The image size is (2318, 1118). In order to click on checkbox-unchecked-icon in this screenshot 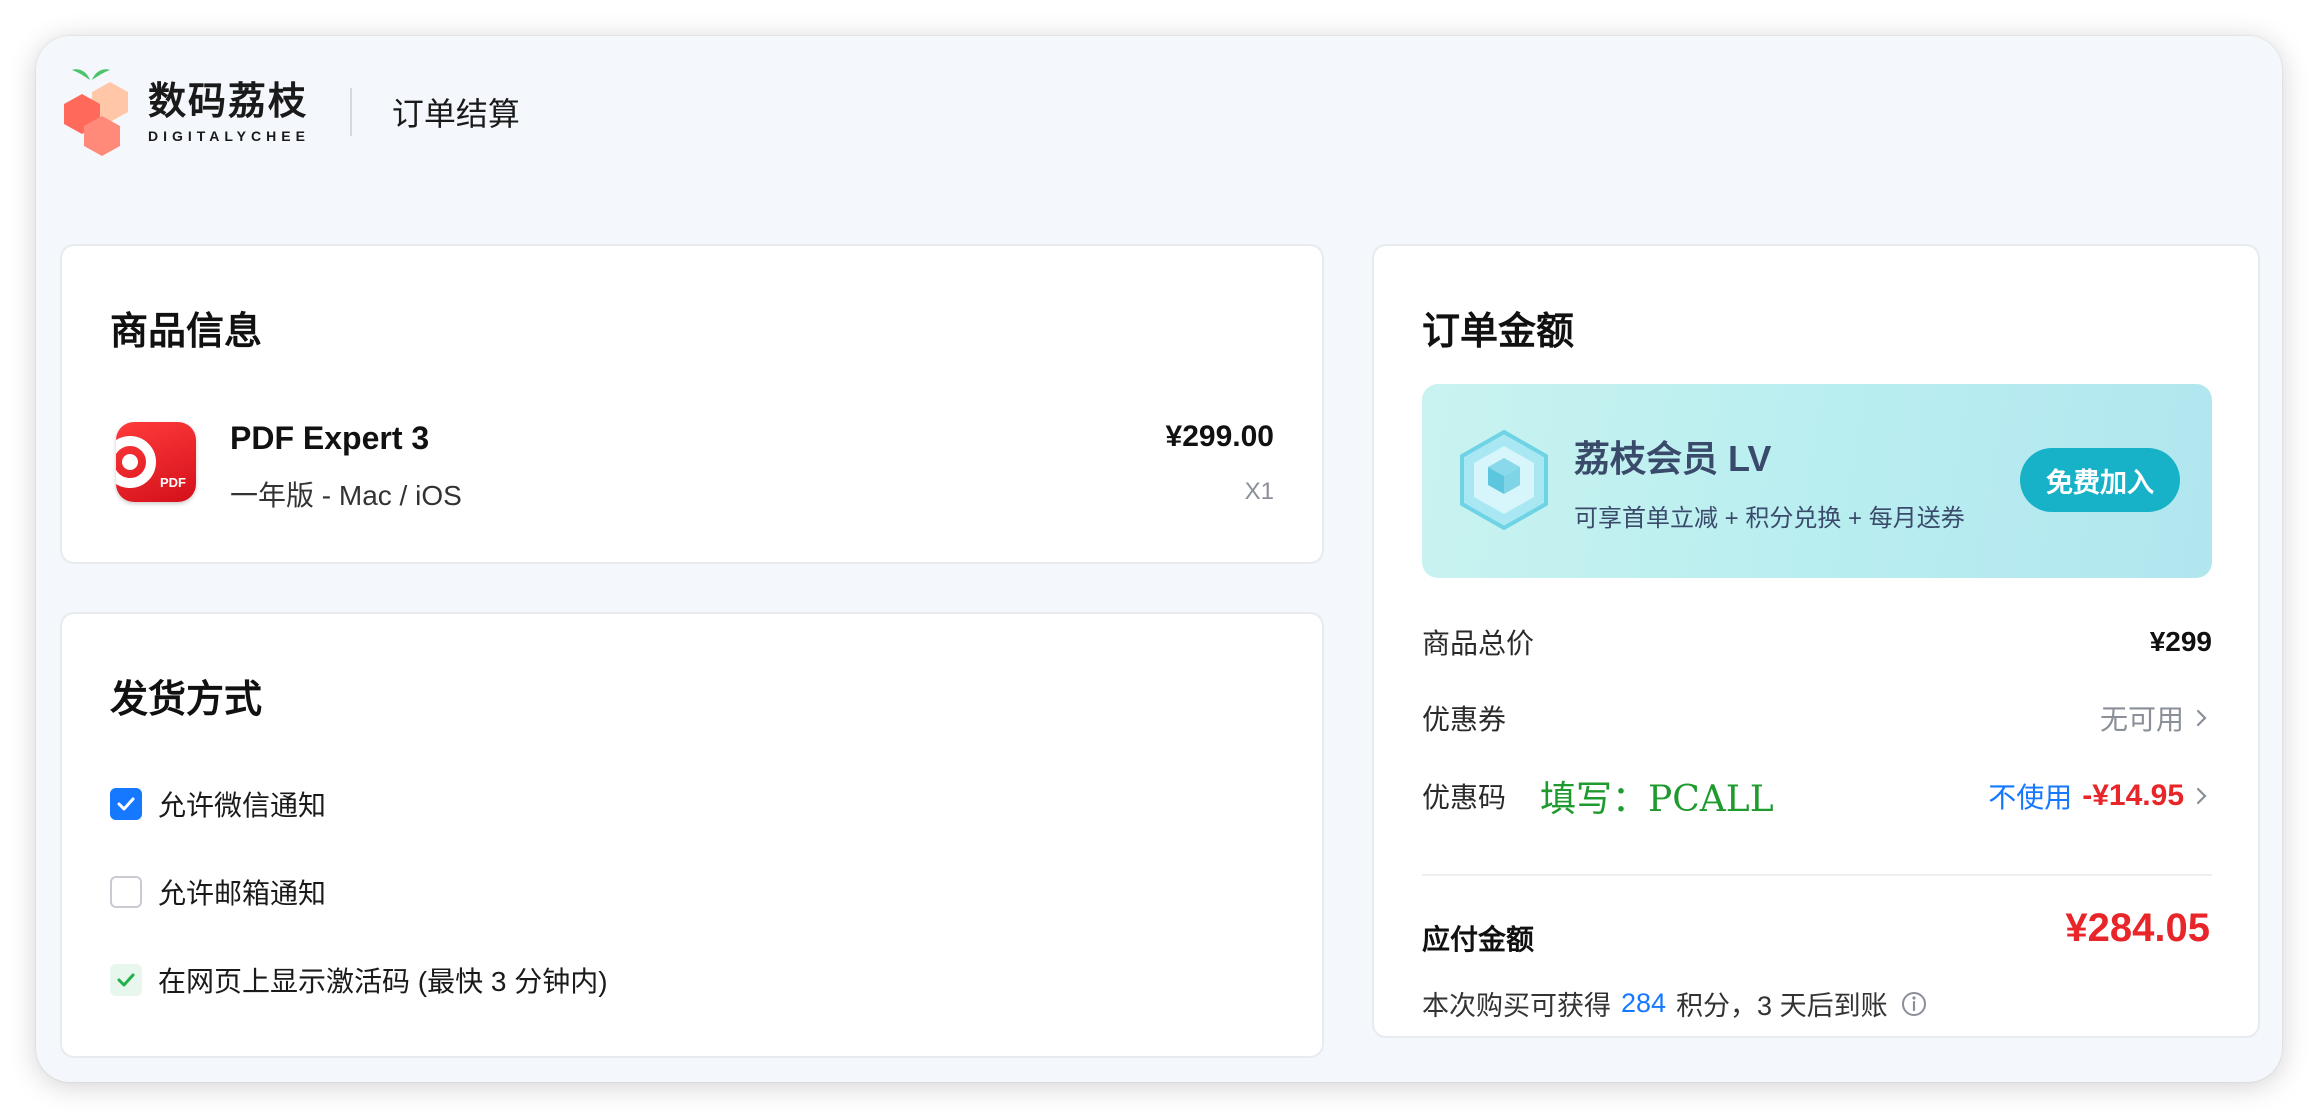, I will do `click(126, 892)`.